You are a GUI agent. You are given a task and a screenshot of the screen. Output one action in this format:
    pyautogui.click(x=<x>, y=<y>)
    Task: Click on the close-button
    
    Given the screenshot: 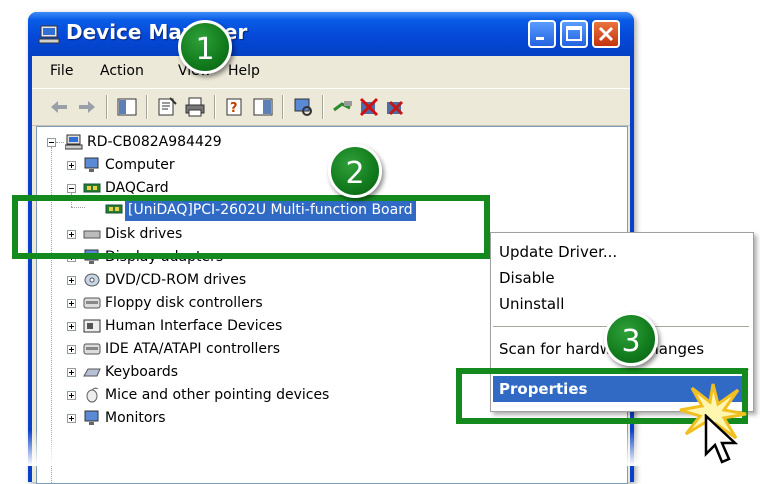 What is the action you would take?
    pyautogui.click(x=606, y=34)
    